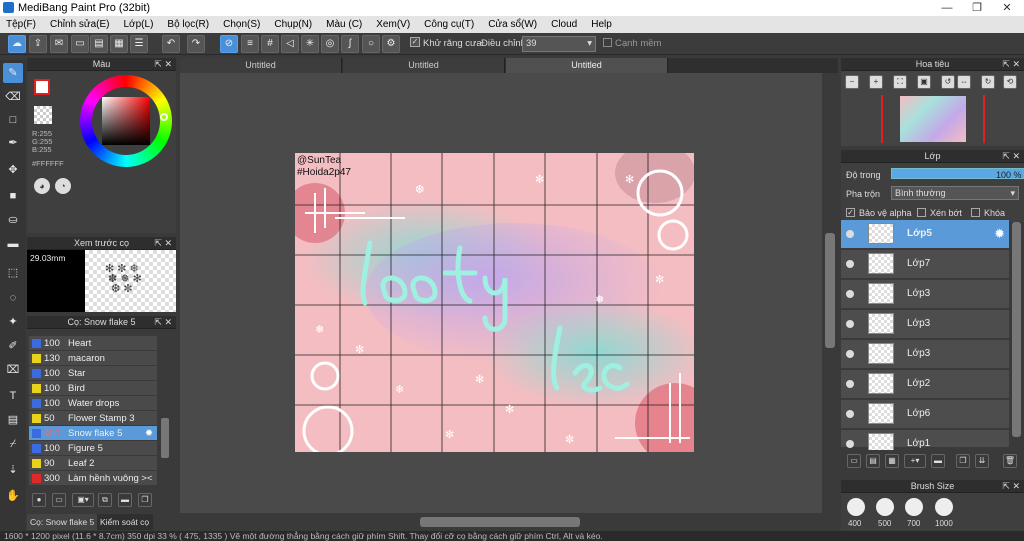 The width and height of the screenshot is (1024, 541). I want to click on layer-row: Lớp2, so click(925, 384).